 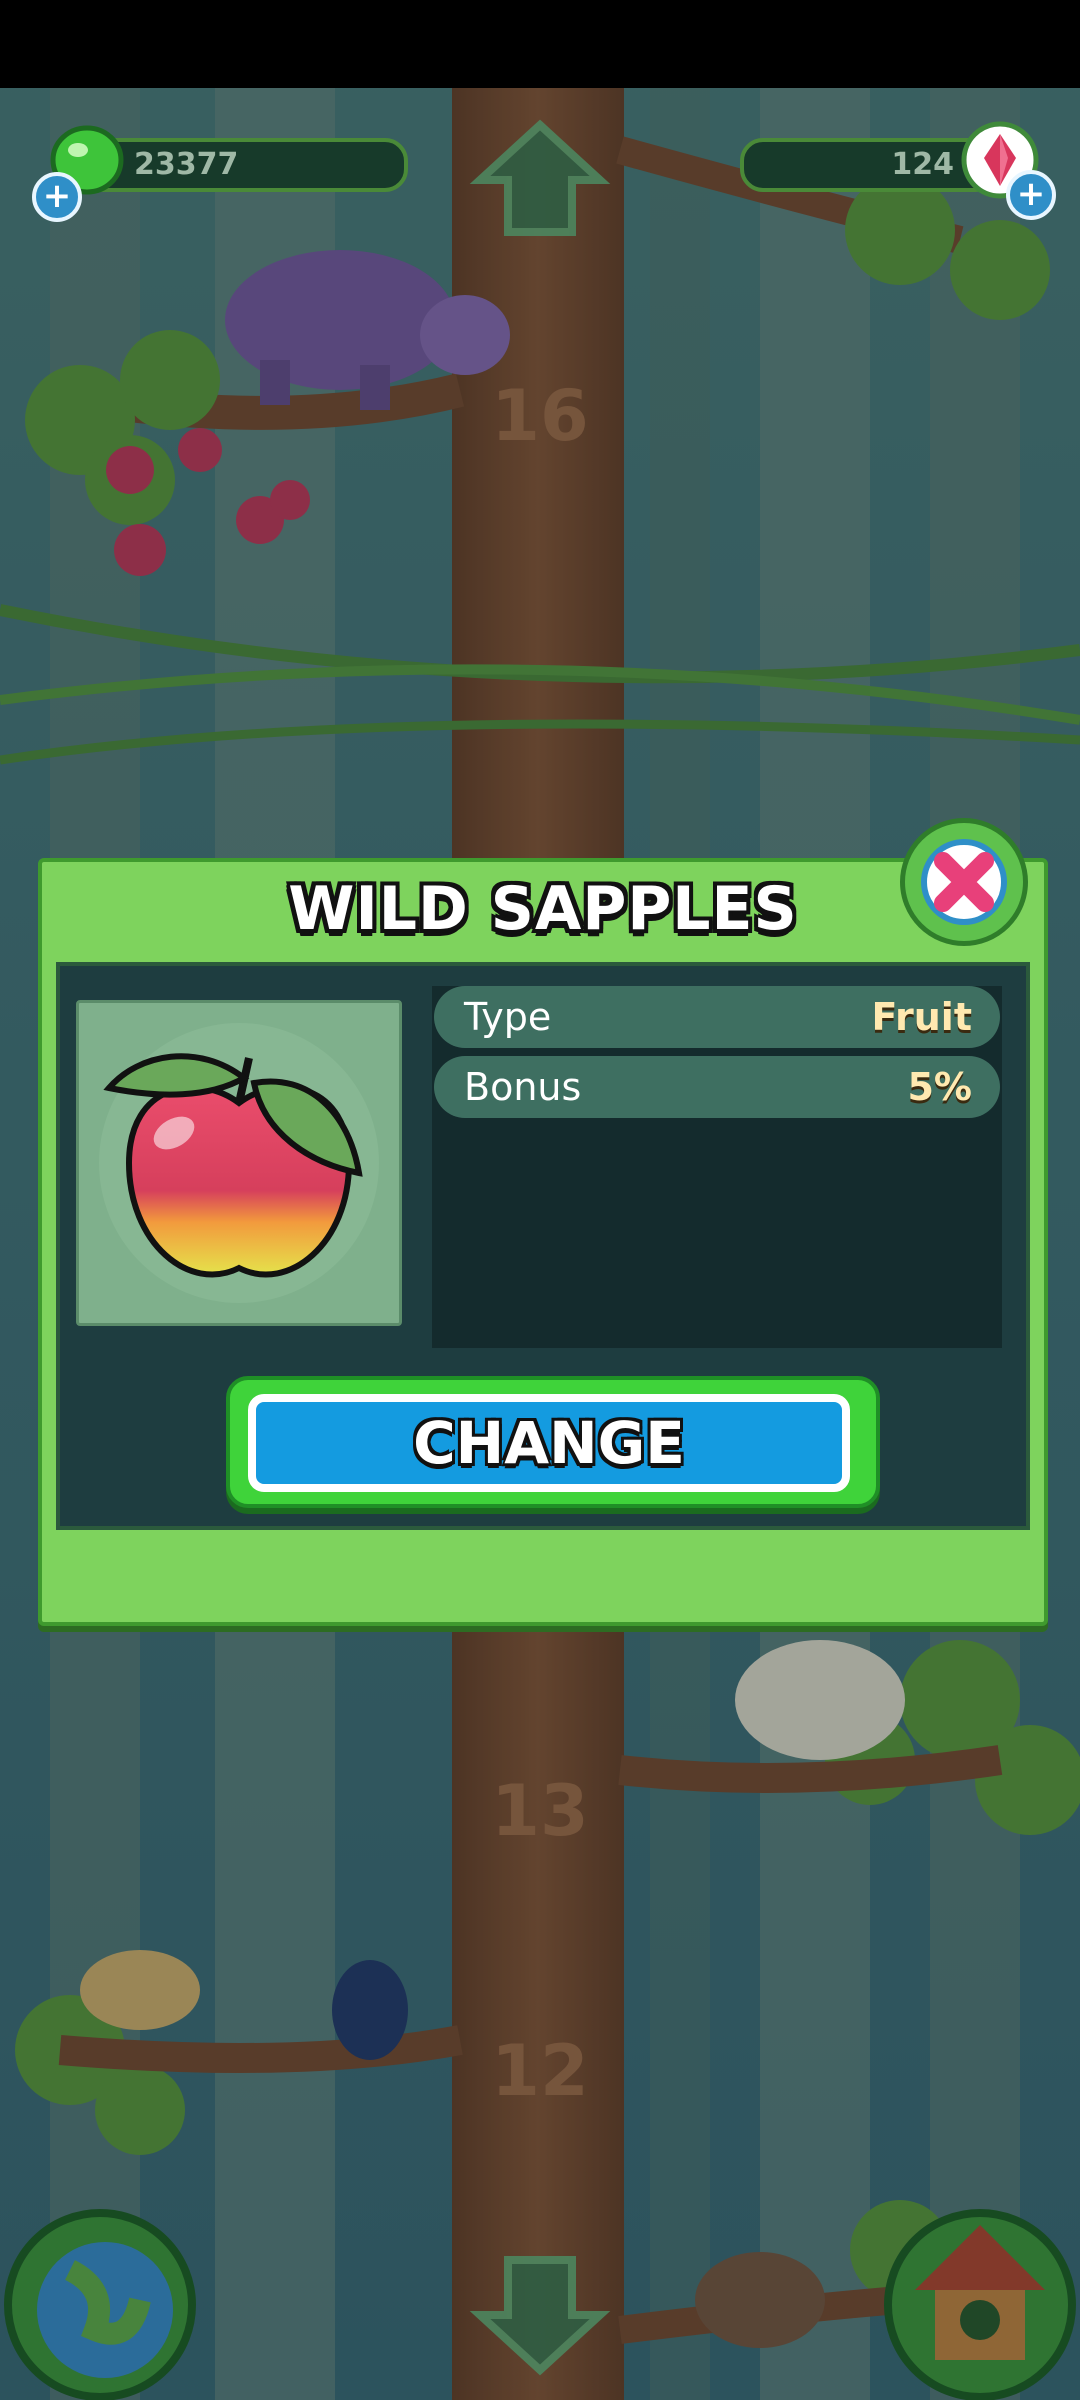 I want to click on gems-value: 124, so click(x=922, y=164).